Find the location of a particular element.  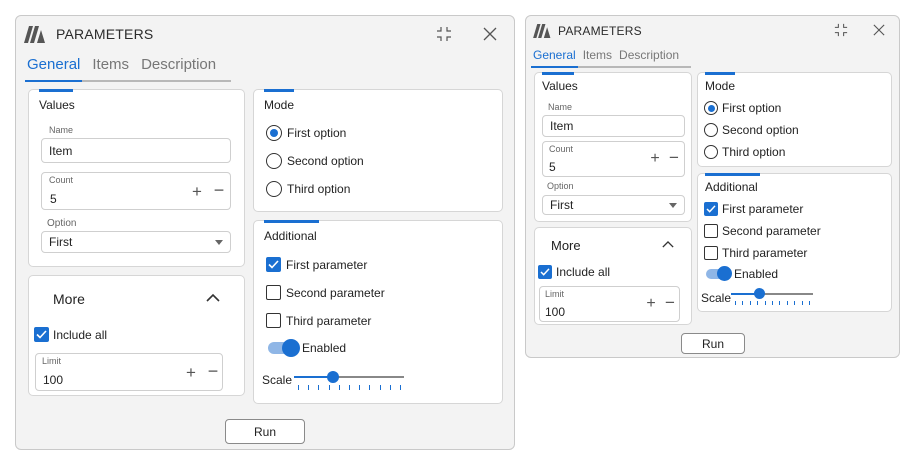

name-label: Name is located at coordinates (61, 130).